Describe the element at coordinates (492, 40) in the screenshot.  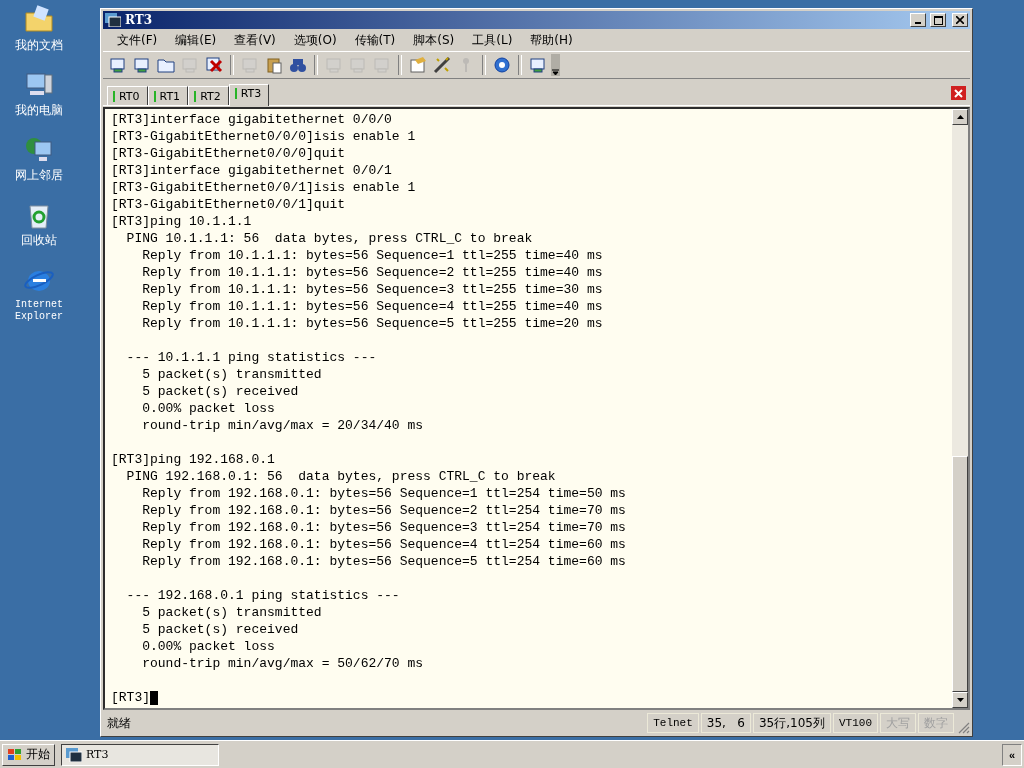
I see `menu-item: 工具(L)` at that location.